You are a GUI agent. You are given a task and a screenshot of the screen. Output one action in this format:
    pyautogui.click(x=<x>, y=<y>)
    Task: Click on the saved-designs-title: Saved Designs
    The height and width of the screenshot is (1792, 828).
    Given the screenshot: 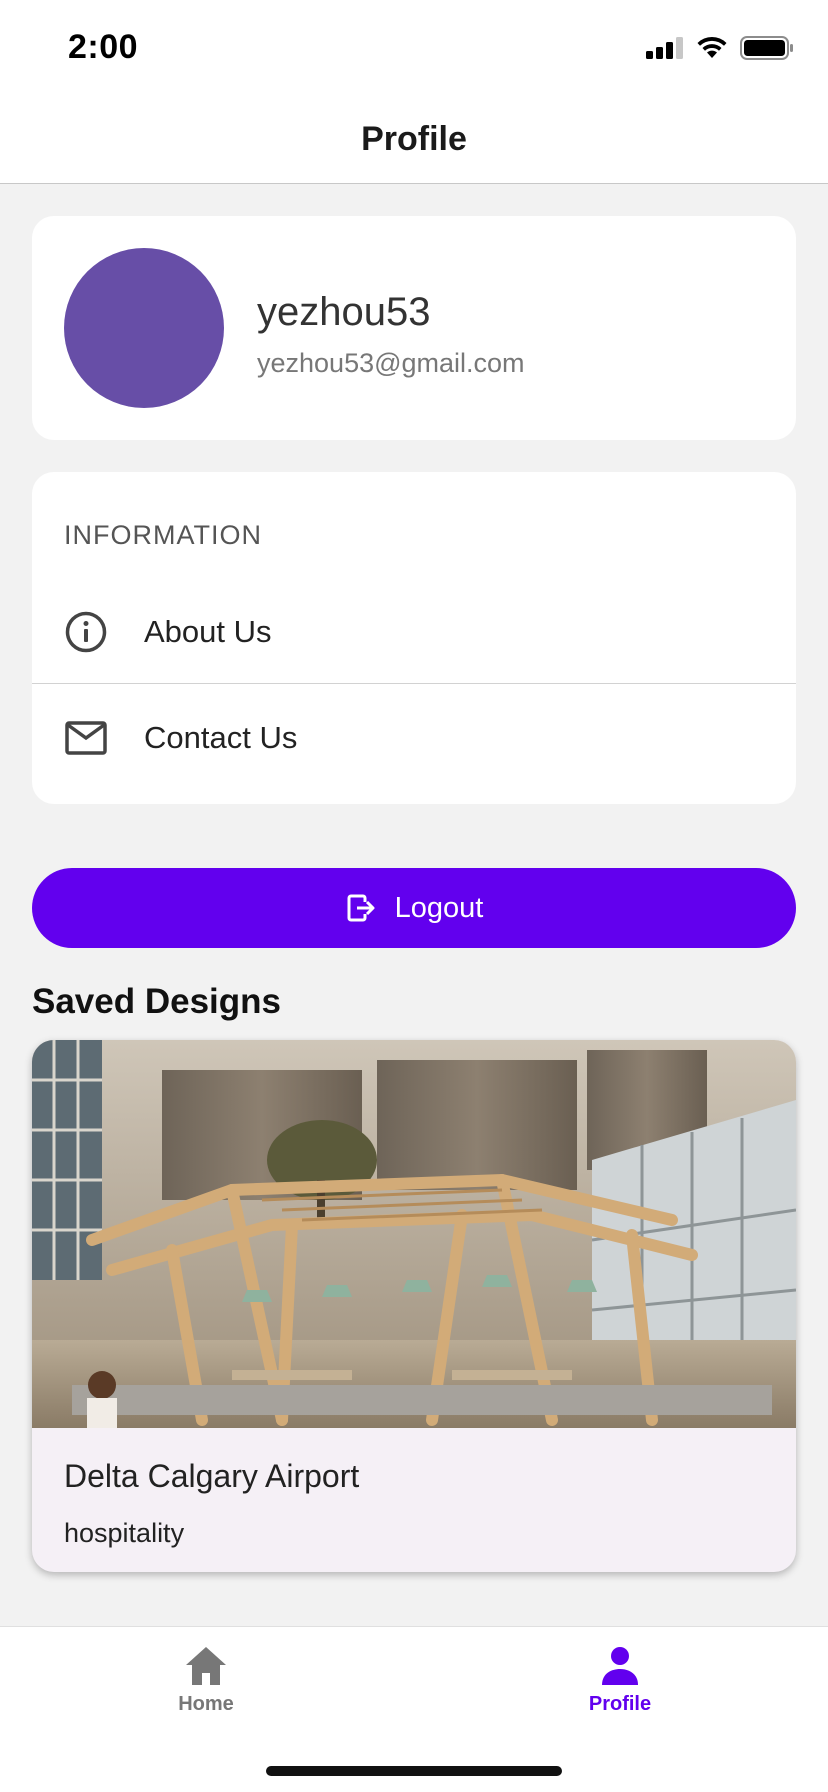 What is the action you would take?
    pyautogui.click(x=156, y=1001)
    